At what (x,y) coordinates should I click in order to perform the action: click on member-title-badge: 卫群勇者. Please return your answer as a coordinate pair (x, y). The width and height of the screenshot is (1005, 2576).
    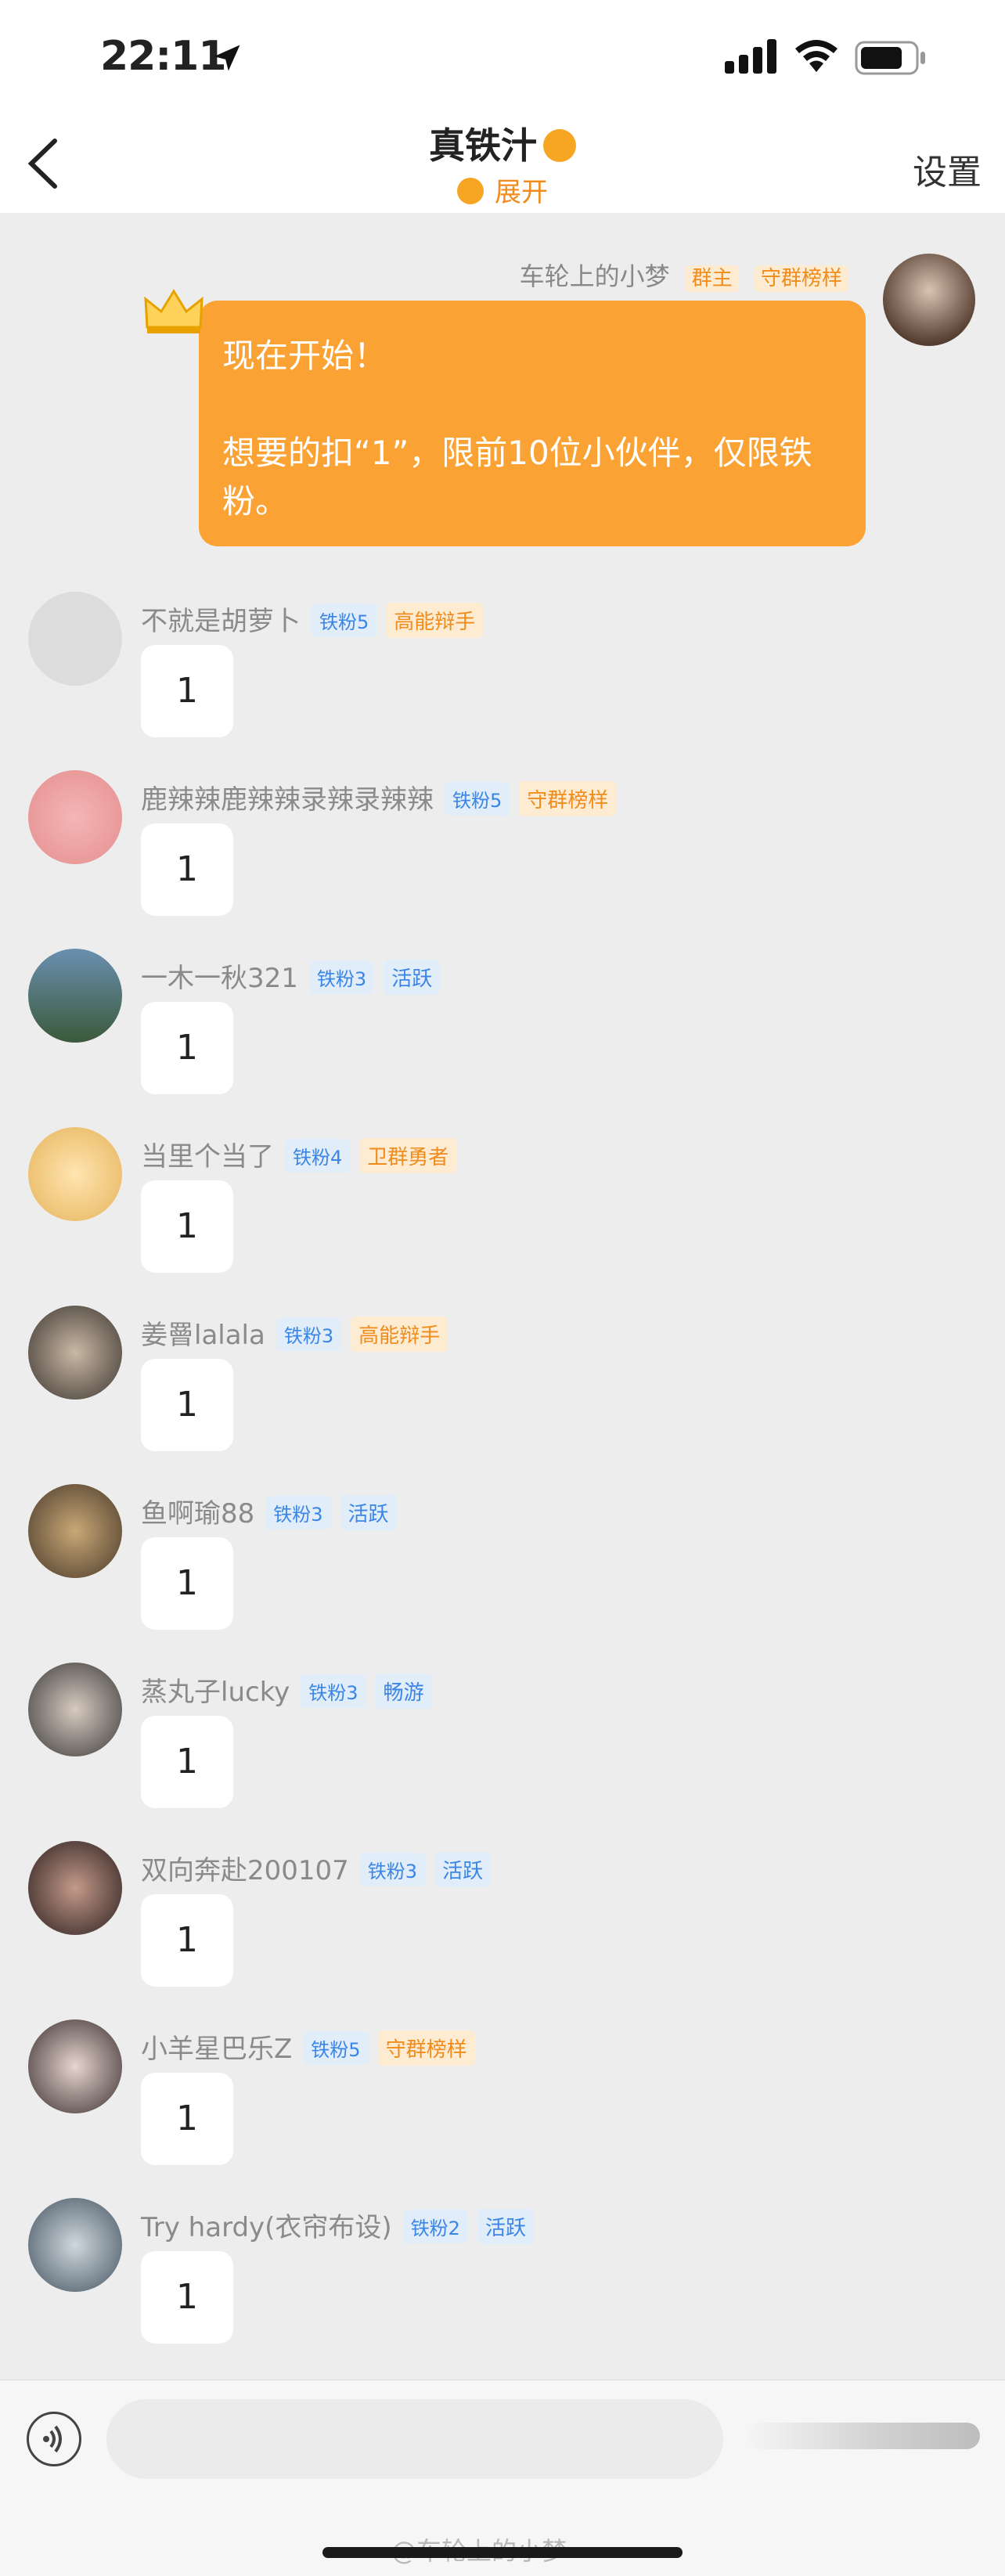
    Looking at the image, I should click on (408, 1155).